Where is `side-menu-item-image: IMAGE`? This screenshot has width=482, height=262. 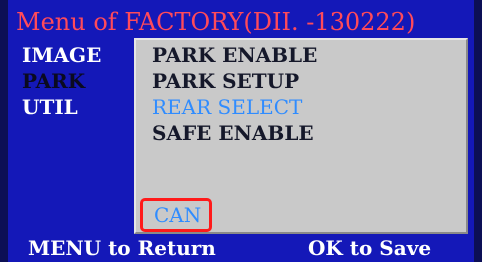 side-menu-item-image: IMAGE is located at coordinates (77, 55).